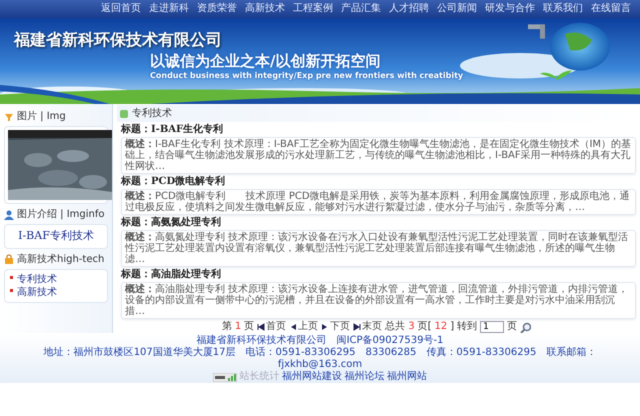  What do you see at coordinates (118, 40) in the screenshot?
I see `company-name: 福建省新科环保技术有限公司` at bounding box center [118, 40].